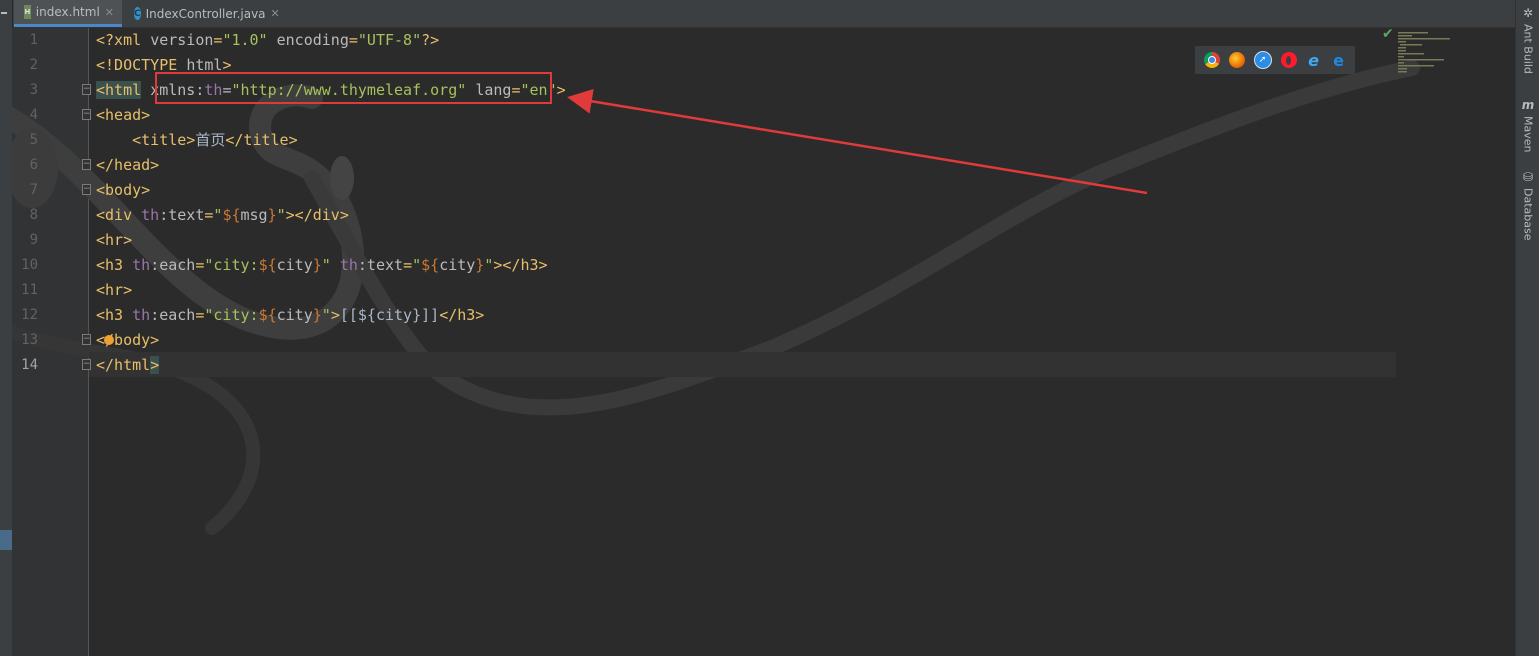  I want to click on safari-icon: ➚, so click(1262, 60).